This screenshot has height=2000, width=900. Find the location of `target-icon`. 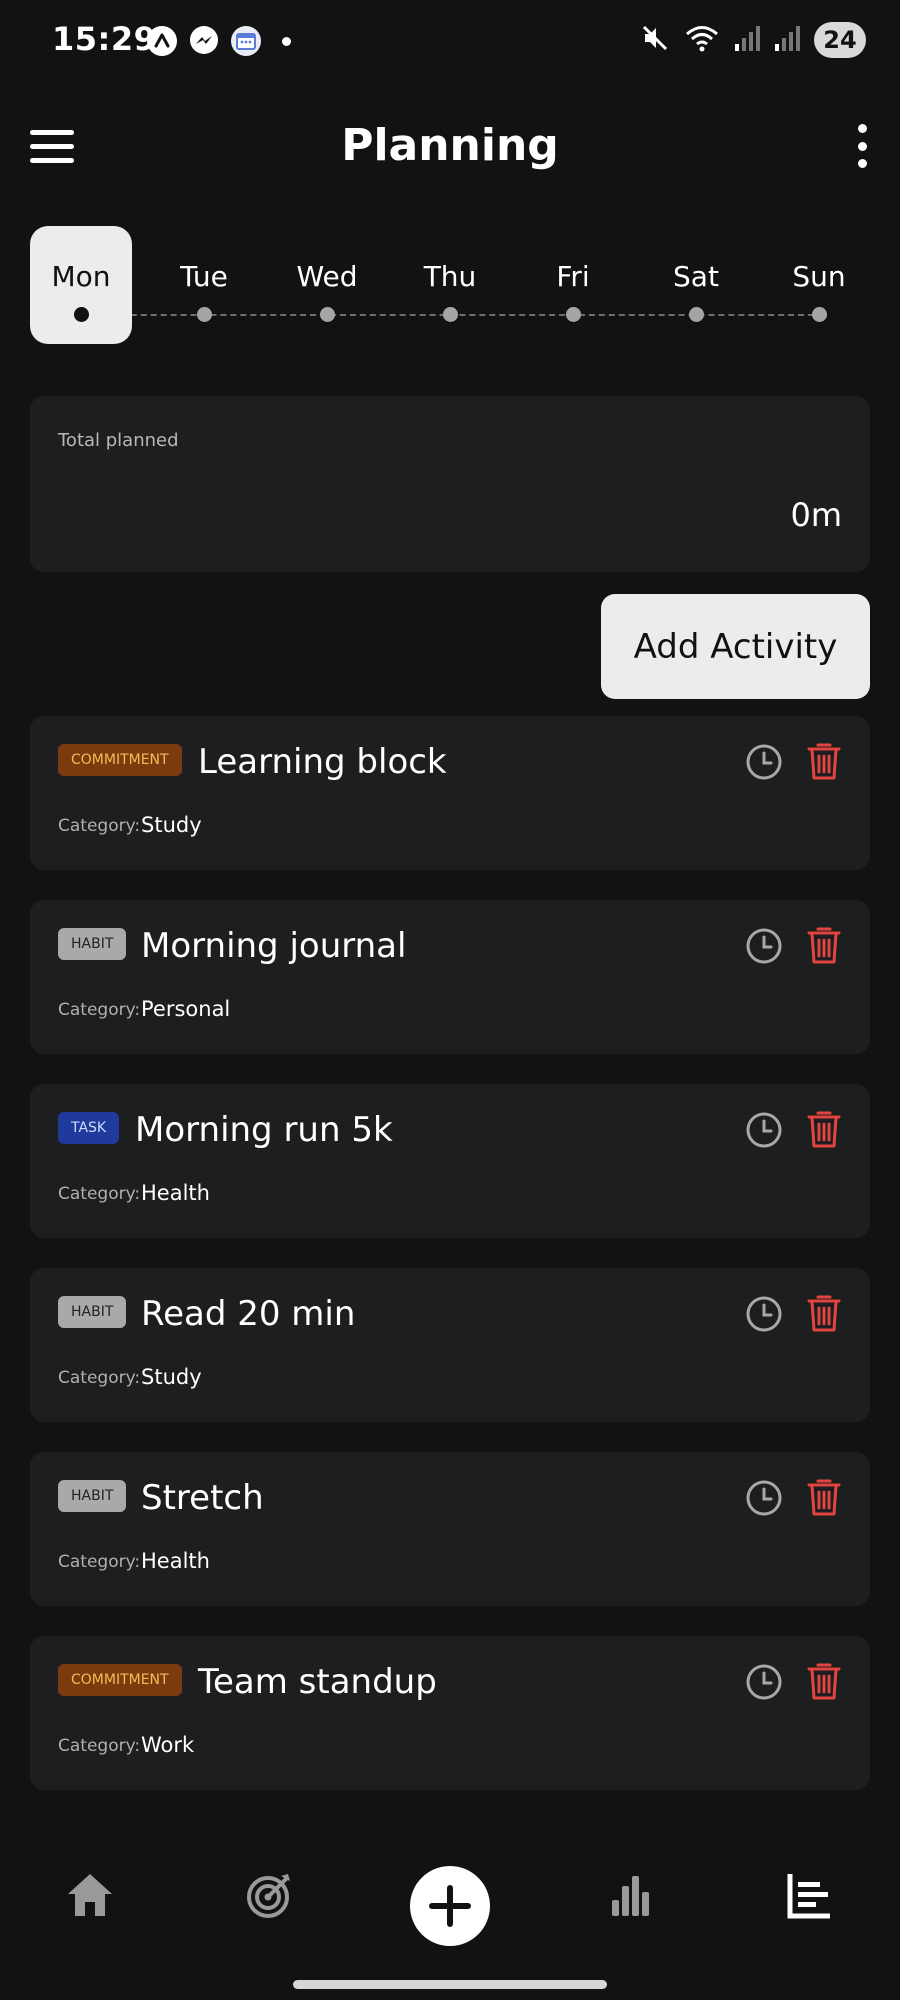

target-icon is located at coordinates (270, 1895).